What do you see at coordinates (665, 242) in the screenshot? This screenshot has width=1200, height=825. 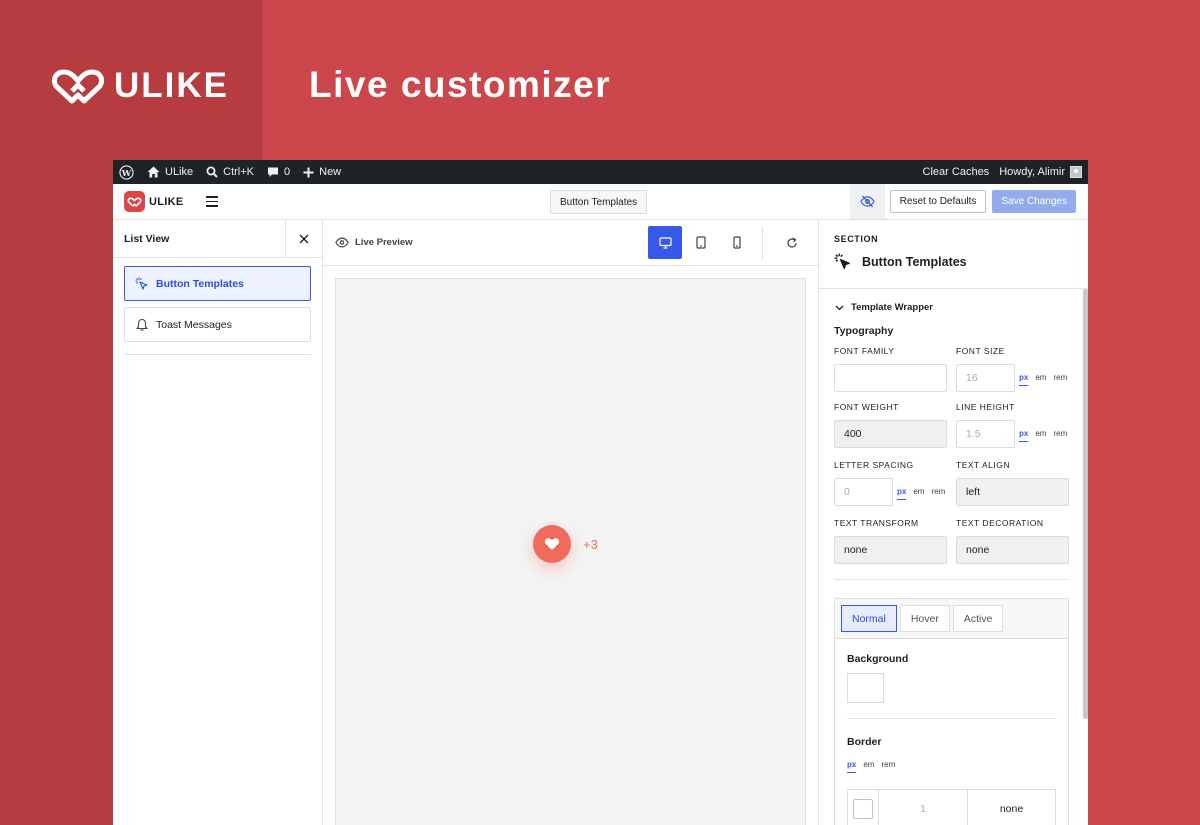 I see `device-desktop-button` at bounding box center [665, 242].